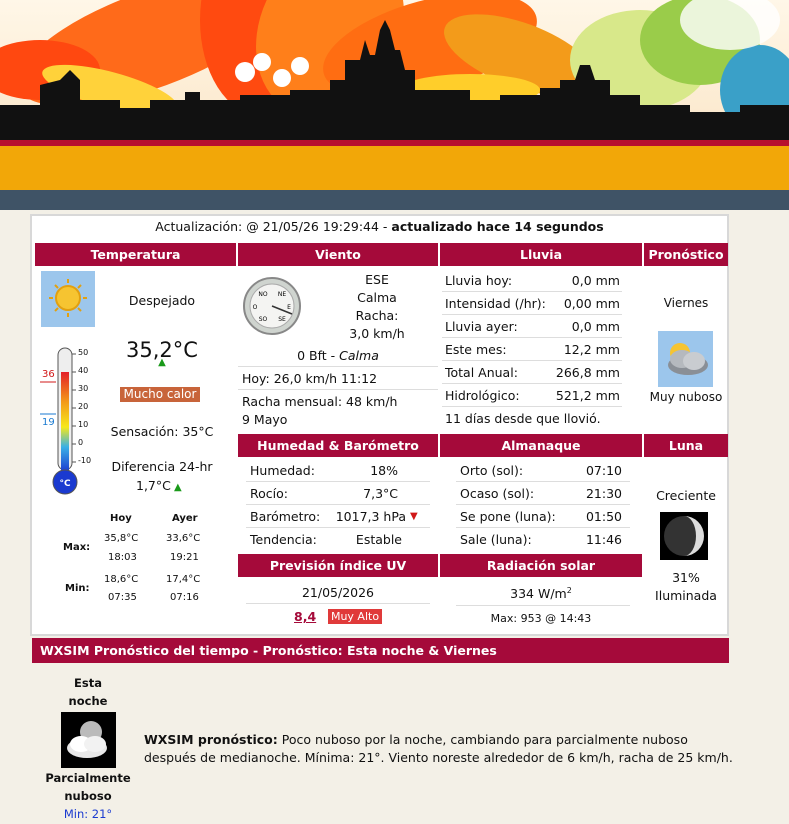 This screenshot has width=789, height=824. Describe the element at coordinates (269, 493) in the screenshot. I see `dewpoint-label: Rocío:` at that location.